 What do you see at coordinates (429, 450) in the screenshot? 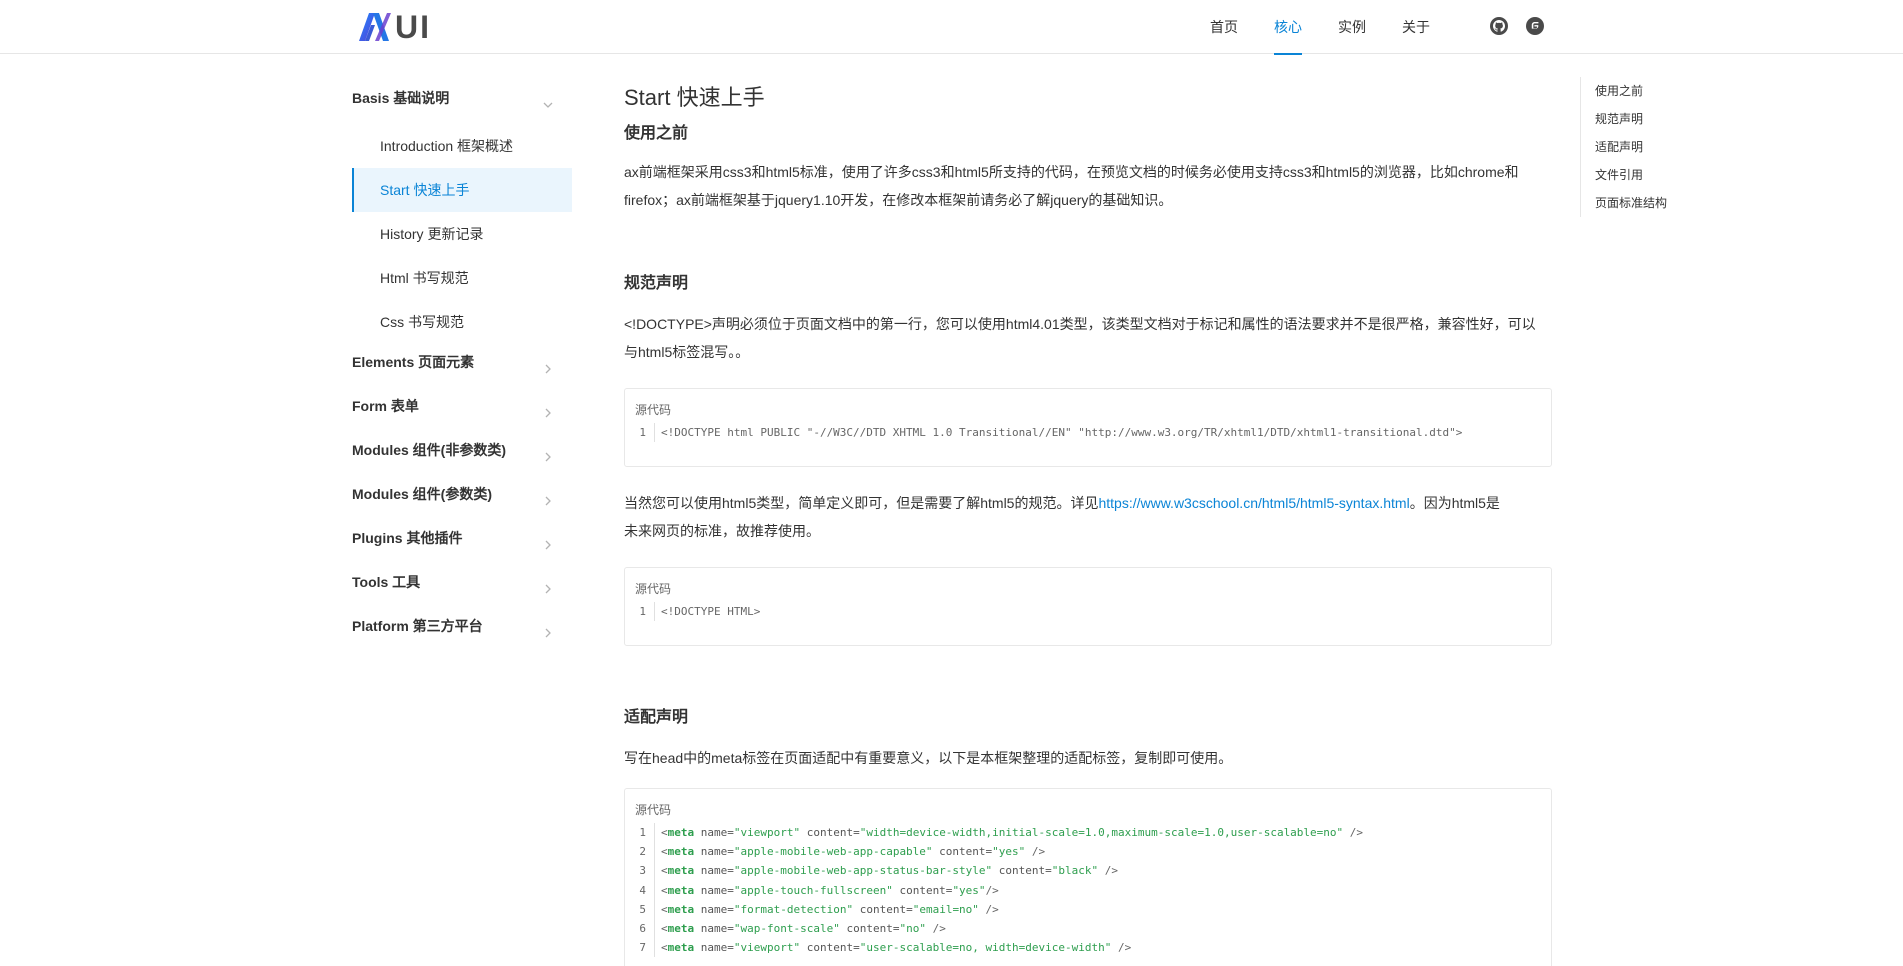
I see `sidebar-group-label: Modules 组件(非参数类)` at bounding box center [429, 450].